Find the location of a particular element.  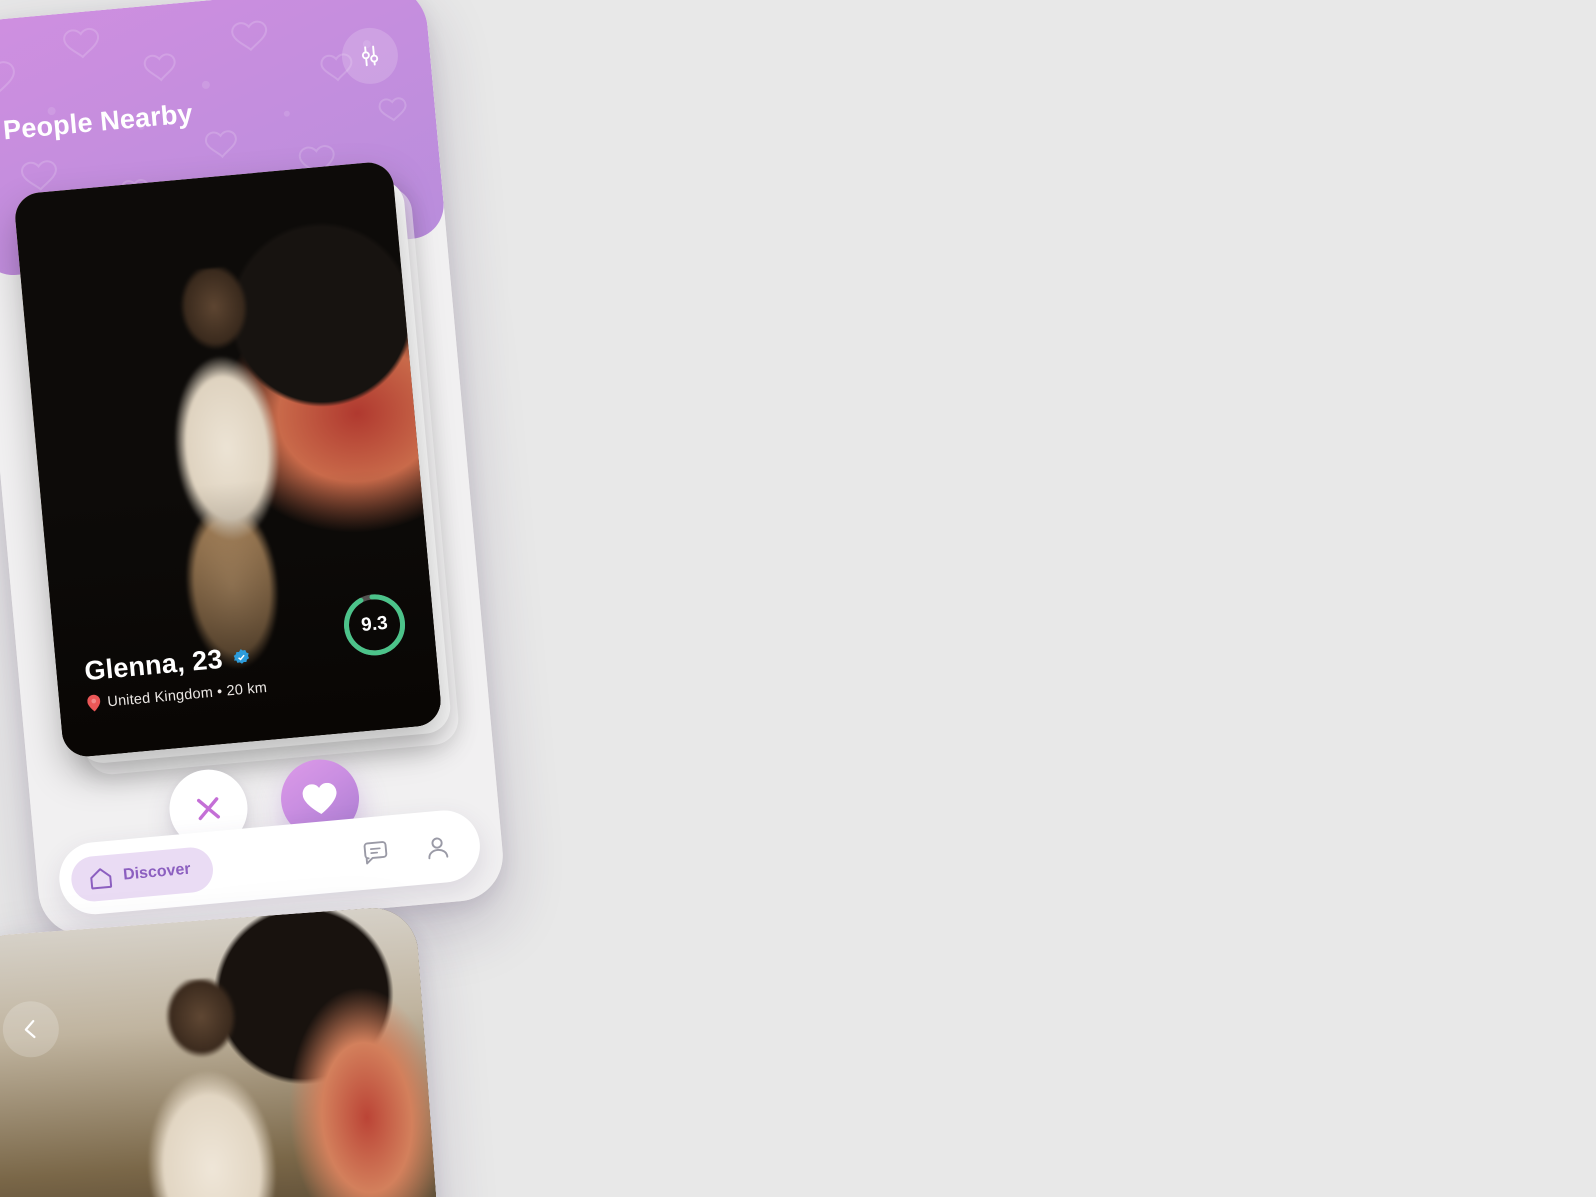

close-icon is located at coordinates (208, 809).